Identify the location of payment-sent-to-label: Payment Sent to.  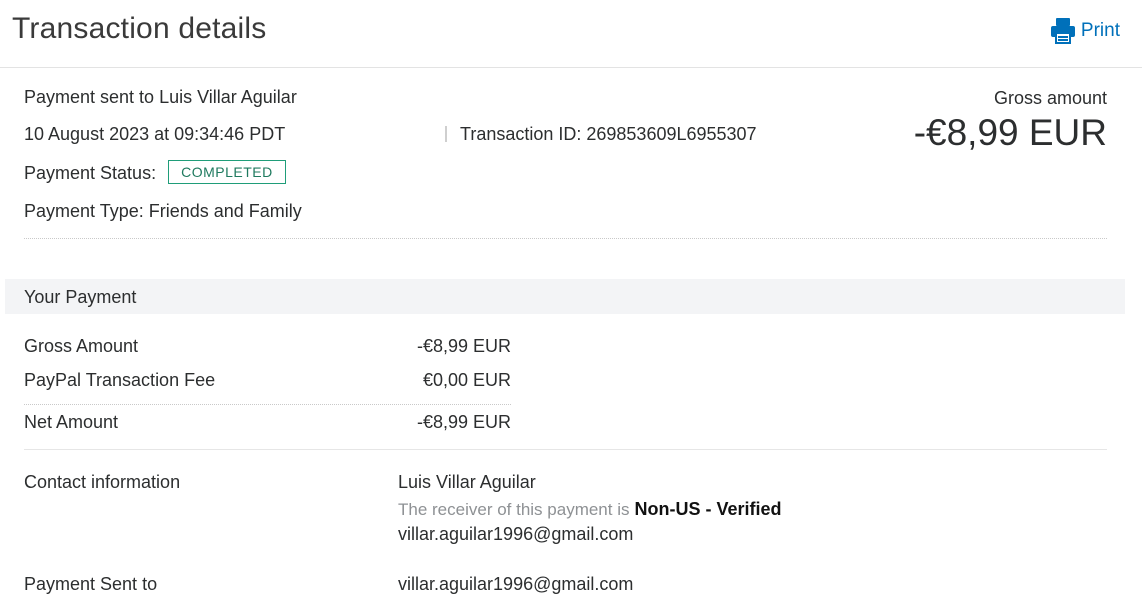
(91, 584).